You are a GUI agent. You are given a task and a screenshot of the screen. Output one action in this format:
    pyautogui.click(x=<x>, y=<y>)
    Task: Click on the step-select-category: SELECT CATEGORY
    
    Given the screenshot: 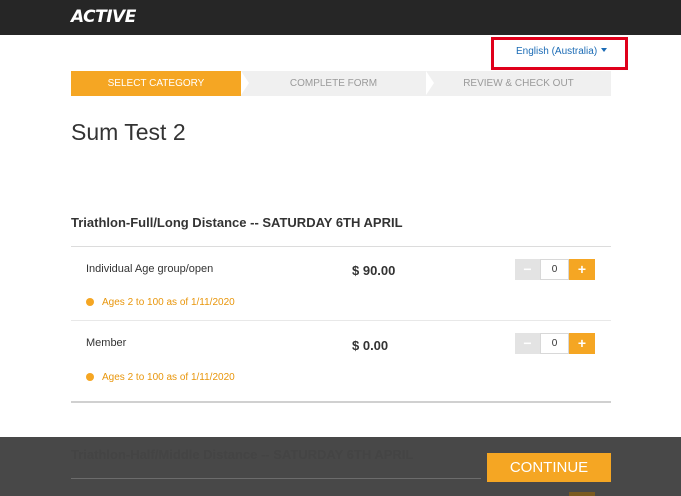 What is the action you would take?
    pyautogui.click(x=160, y=83)
    